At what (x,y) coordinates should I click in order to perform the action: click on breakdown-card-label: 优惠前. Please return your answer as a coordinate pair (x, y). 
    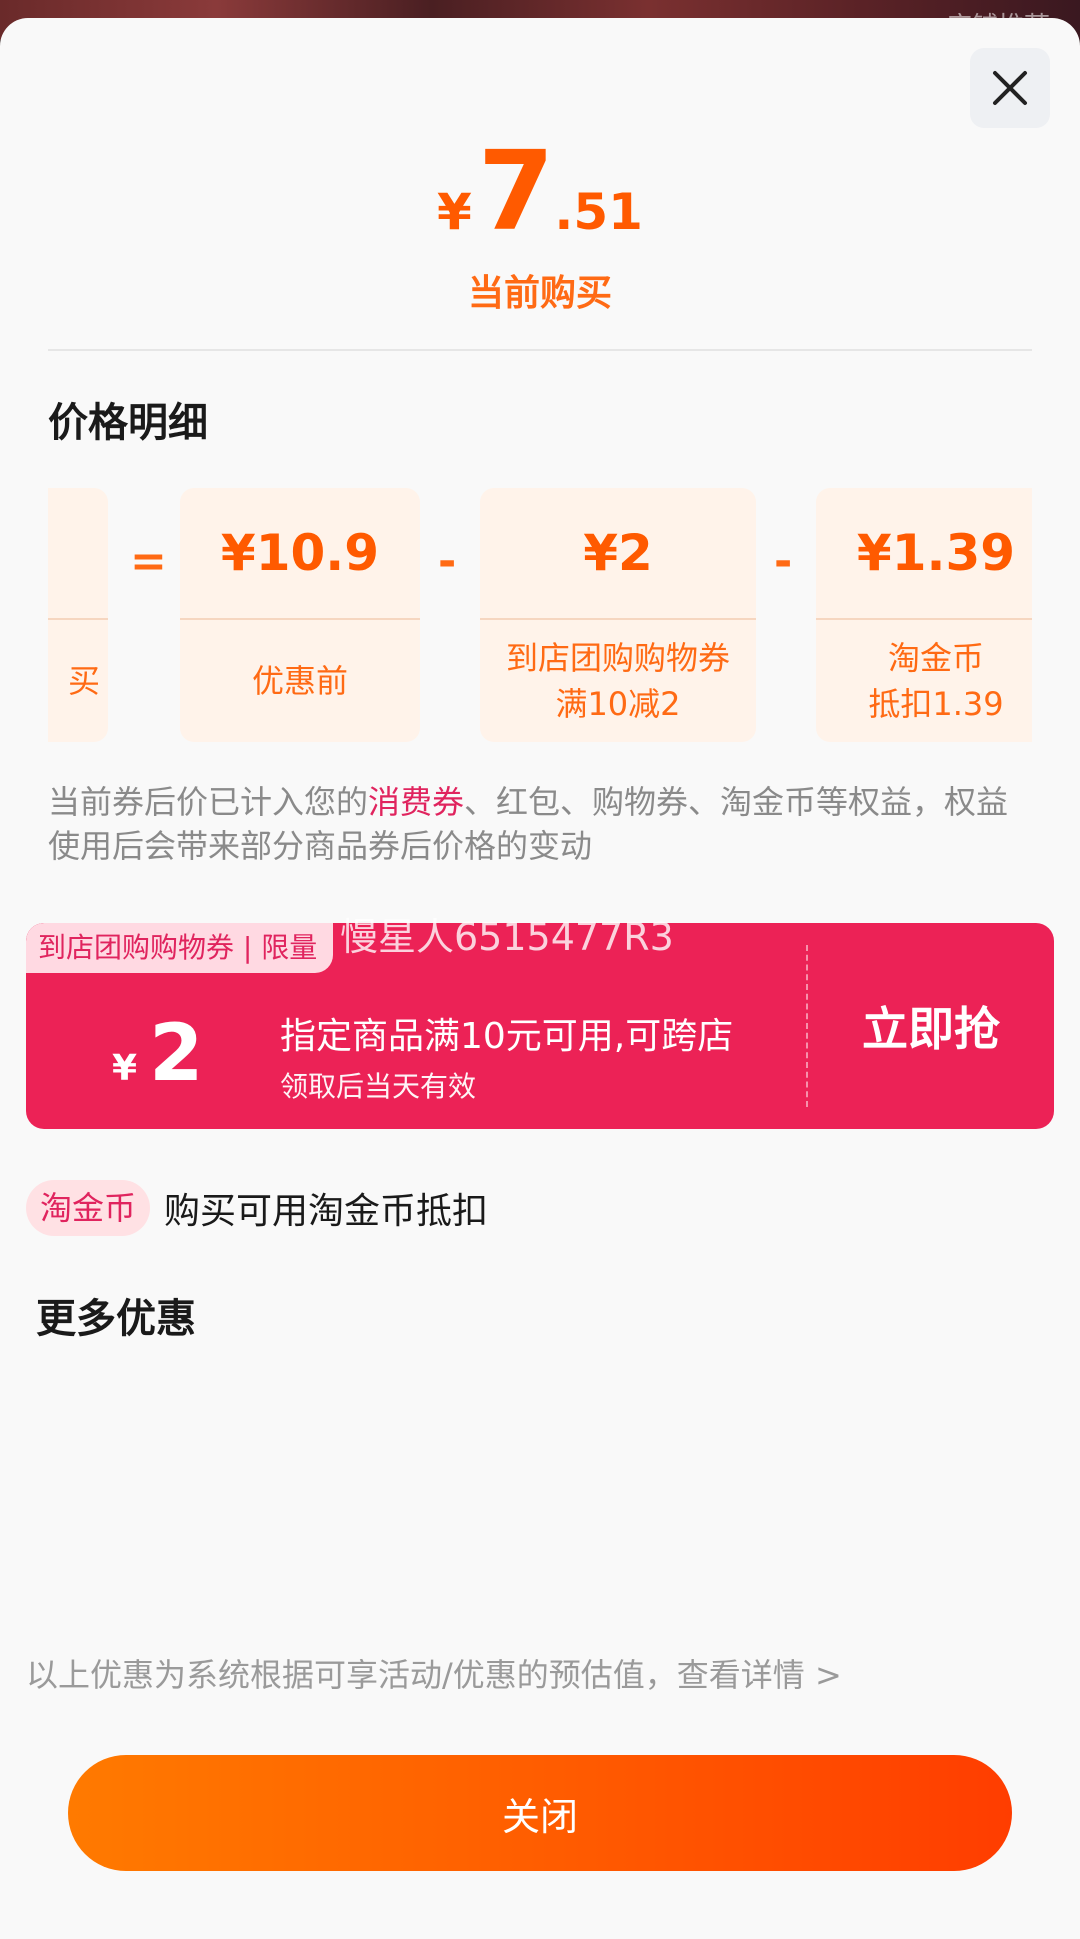
    Looking at the image, I should click on (299, 681).